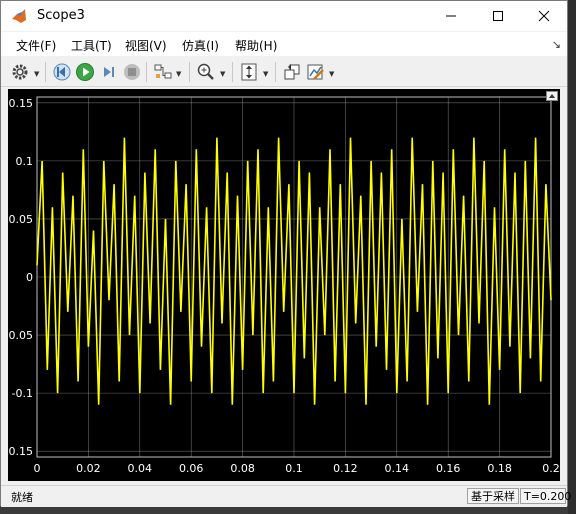 Image resolution: width=576 pixels, height=514 pixels. What do you see at coordinates (37, 468) in the screenshot?
I see `x-tick-label: 0` at bounding box center [37, 468].